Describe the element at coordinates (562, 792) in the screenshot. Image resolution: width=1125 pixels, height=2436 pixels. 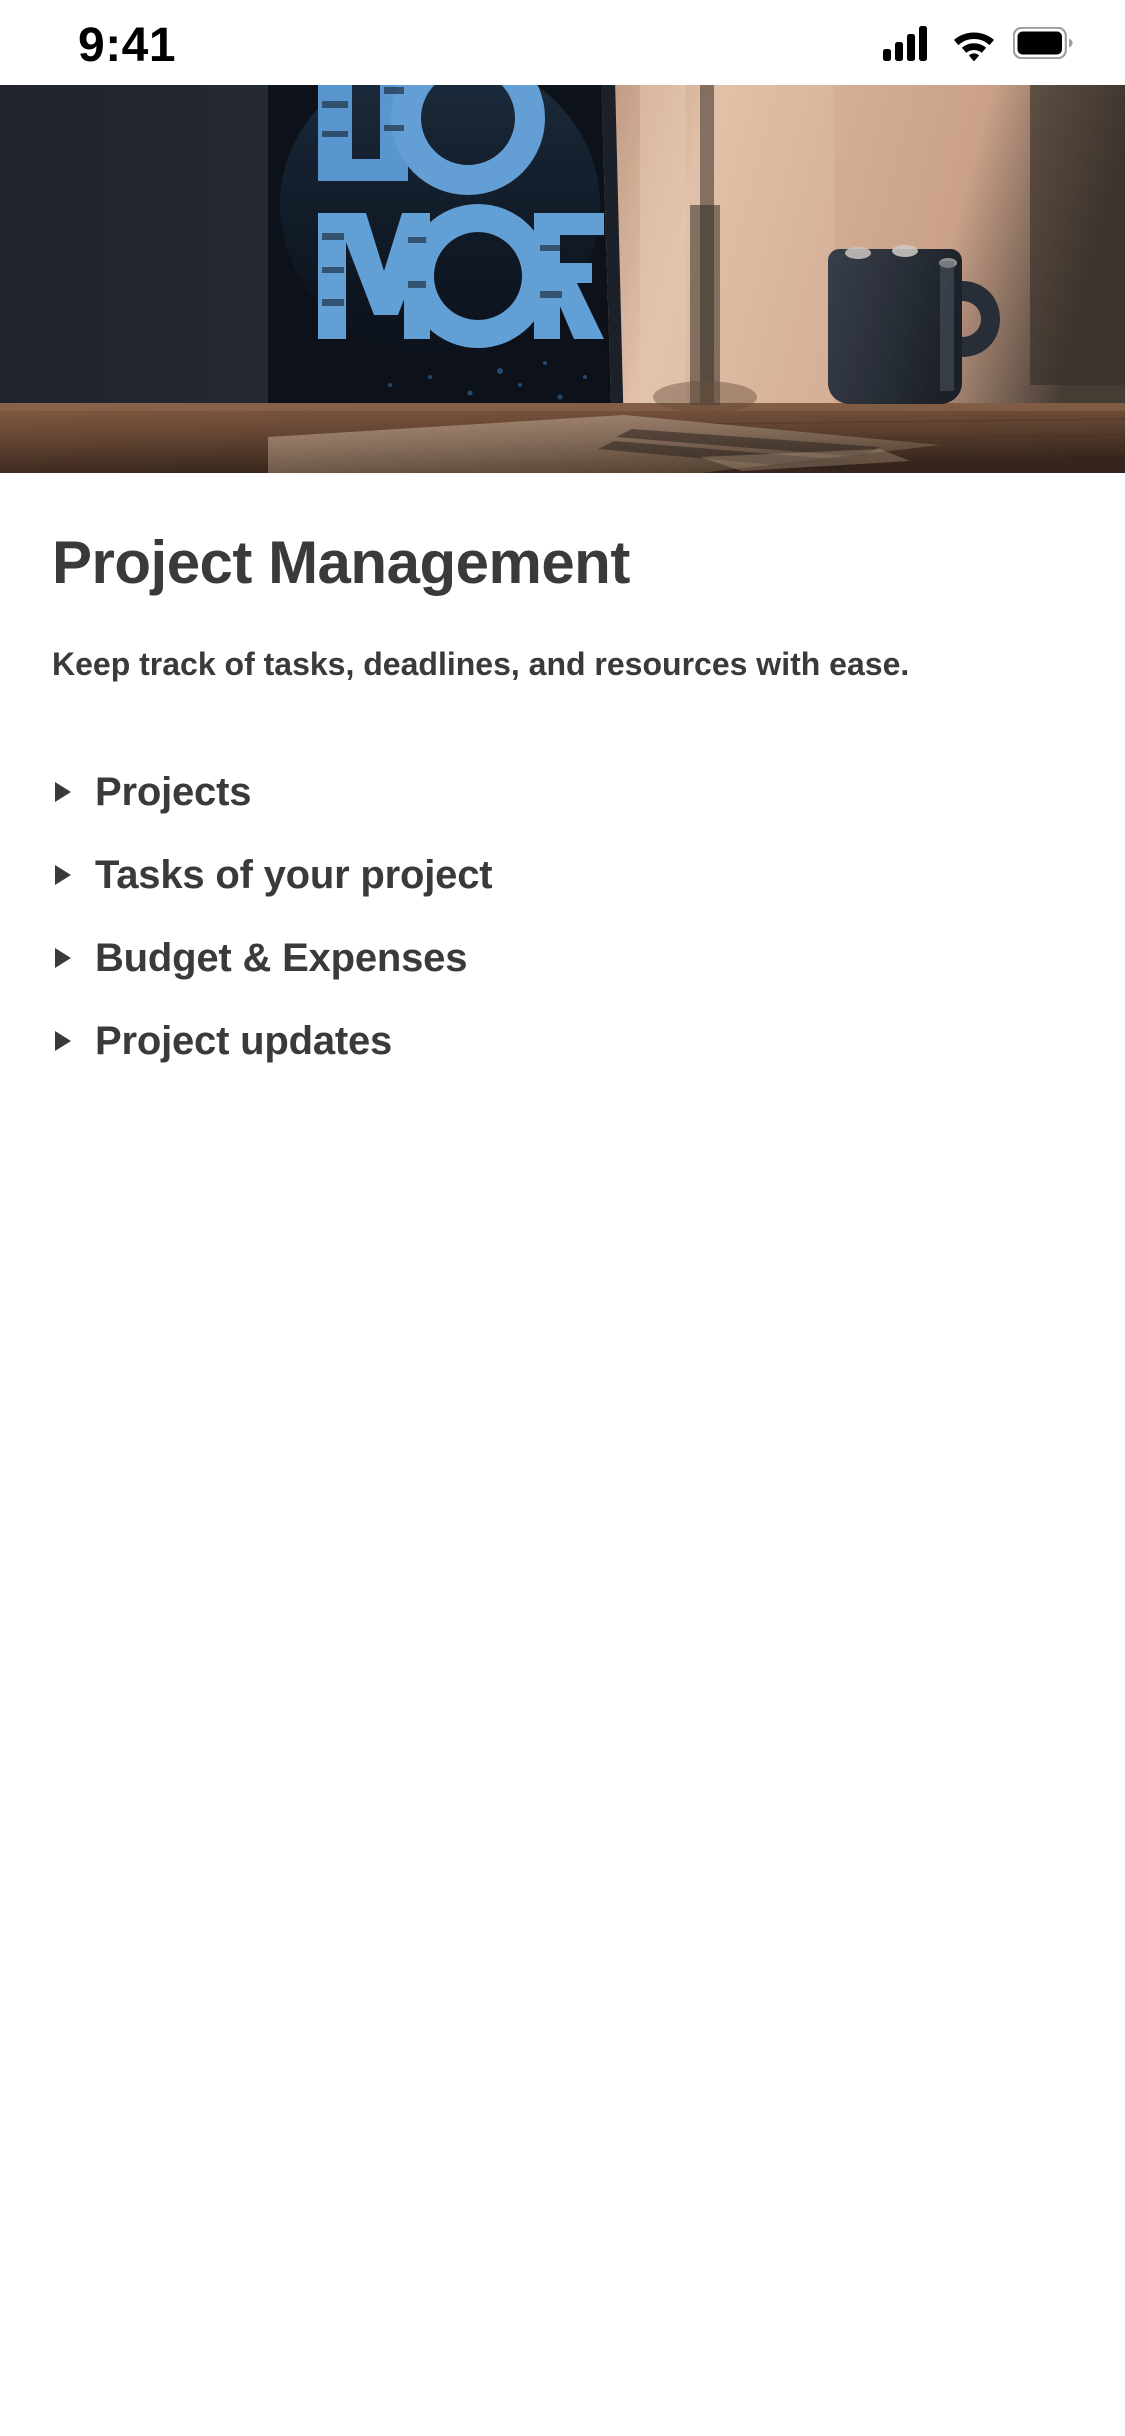
I see `list-item: Projects` at that location.